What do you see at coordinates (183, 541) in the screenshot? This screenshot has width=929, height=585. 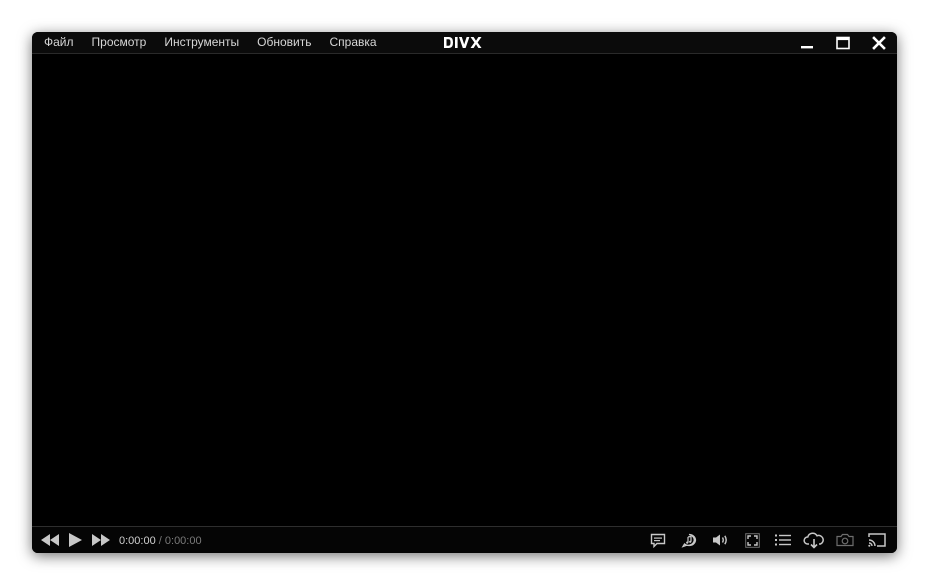 I see `duration: 0:00:00` at bounding box center [183, 541].